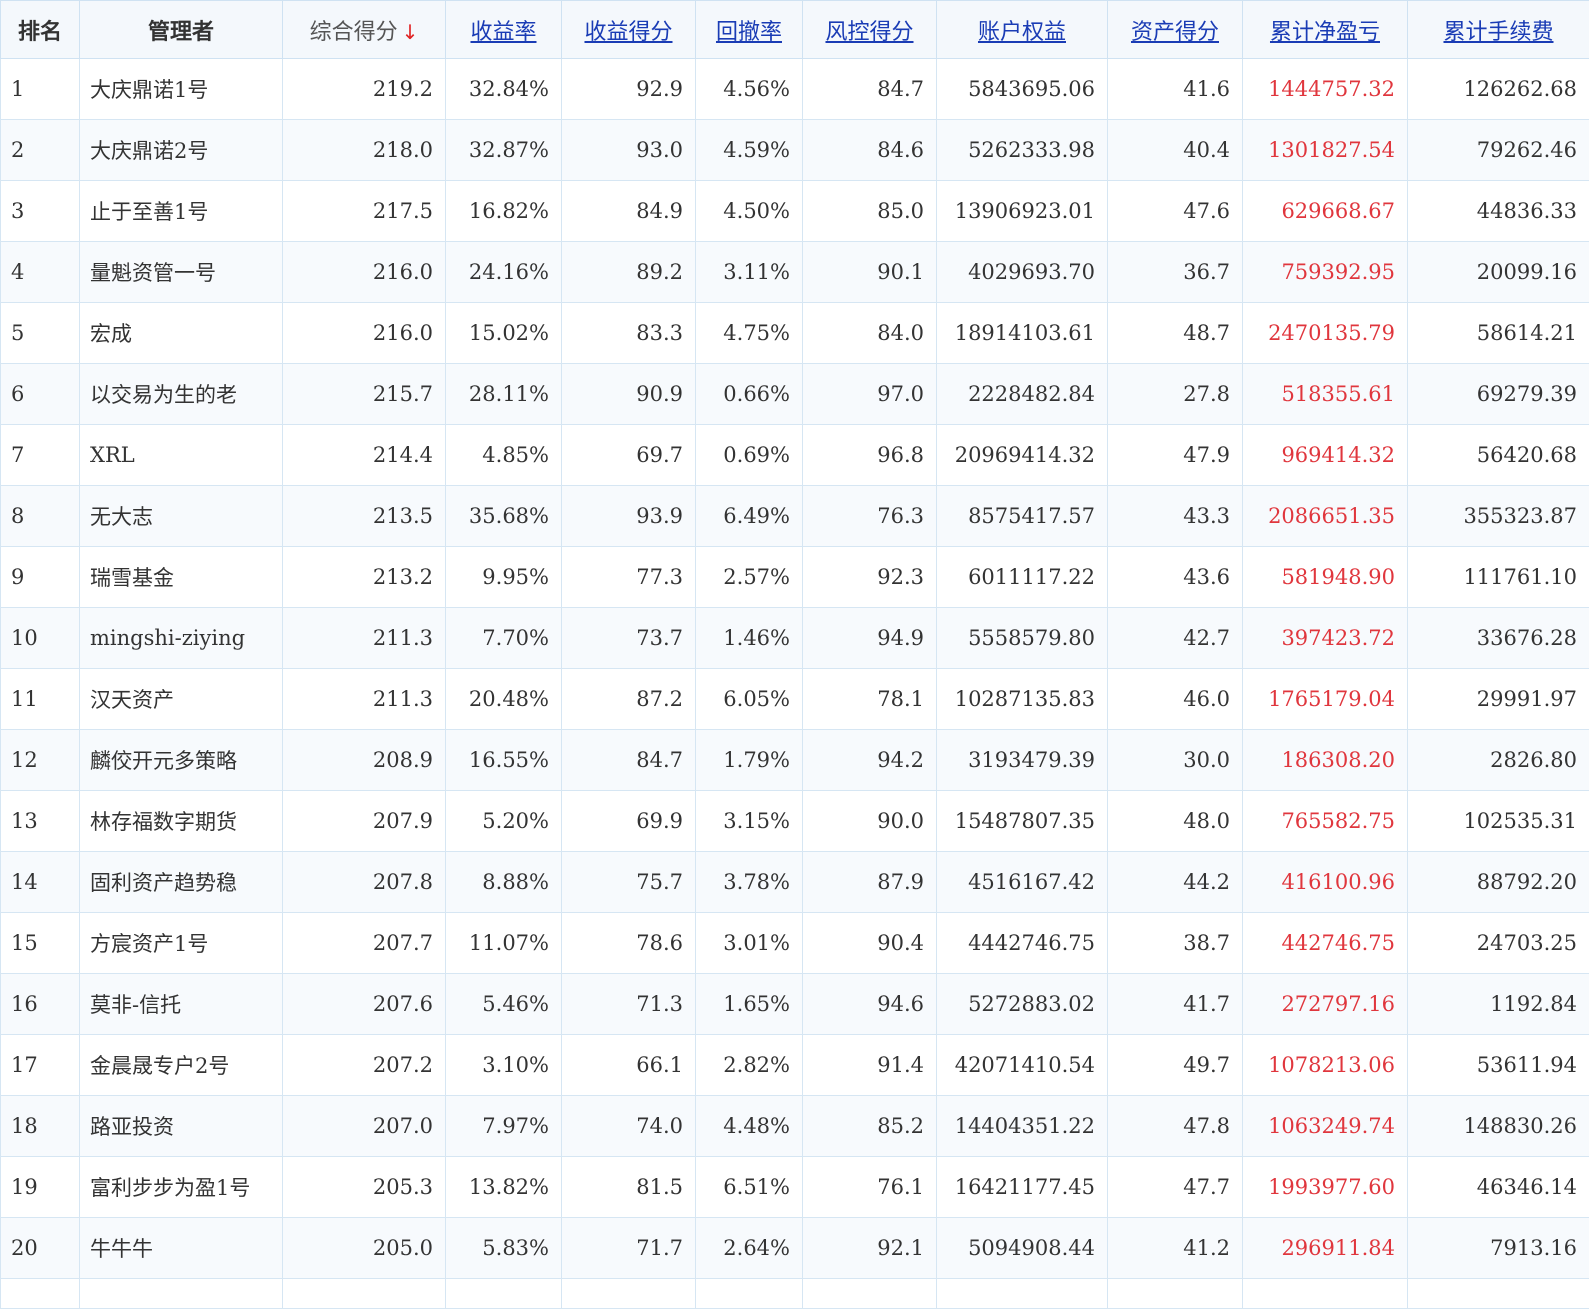  I want to click on cell-asset_score: 42.7, so click(1175, 638).